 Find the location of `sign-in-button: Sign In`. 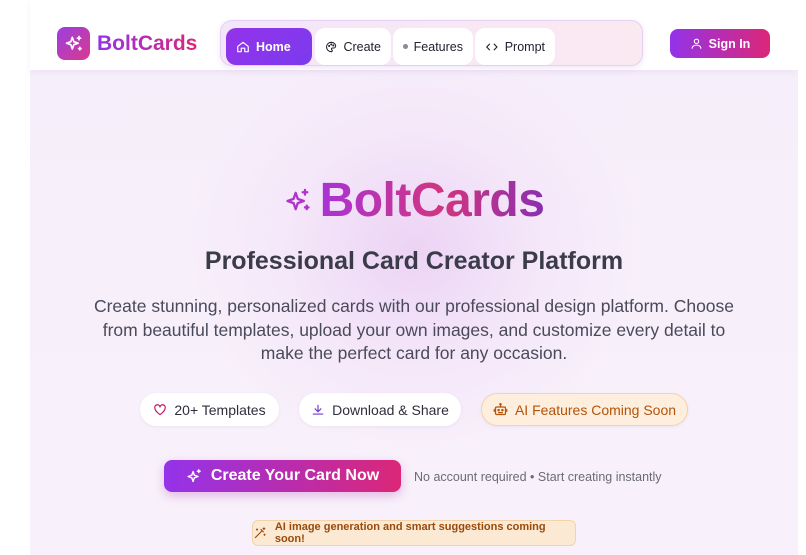

sign-in-button: Sign In is located at coordinates (720, 43).